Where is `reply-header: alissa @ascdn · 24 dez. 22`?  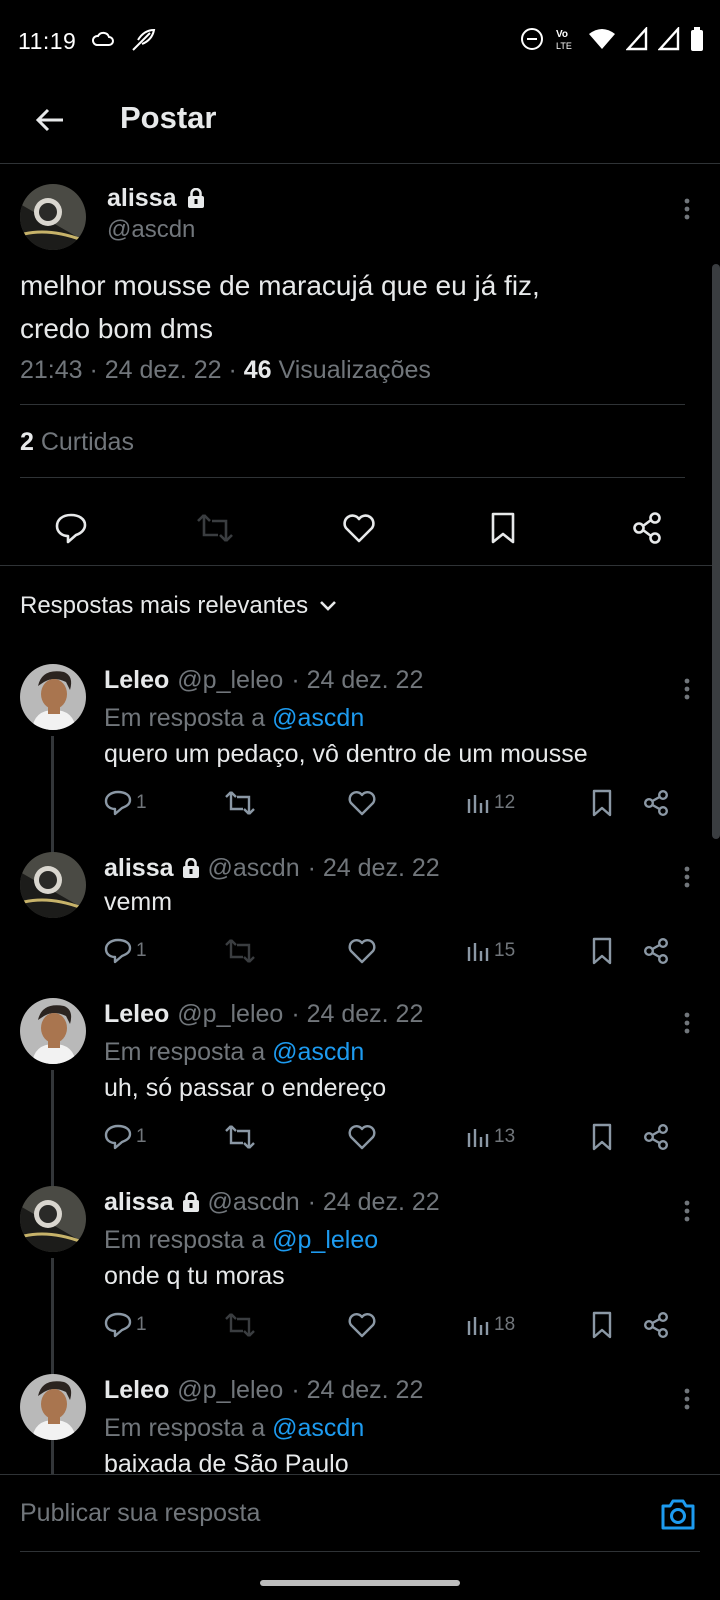
reply-header: alissa @ascdn · 24 dez. 22 is located at coordinates (272, 868).